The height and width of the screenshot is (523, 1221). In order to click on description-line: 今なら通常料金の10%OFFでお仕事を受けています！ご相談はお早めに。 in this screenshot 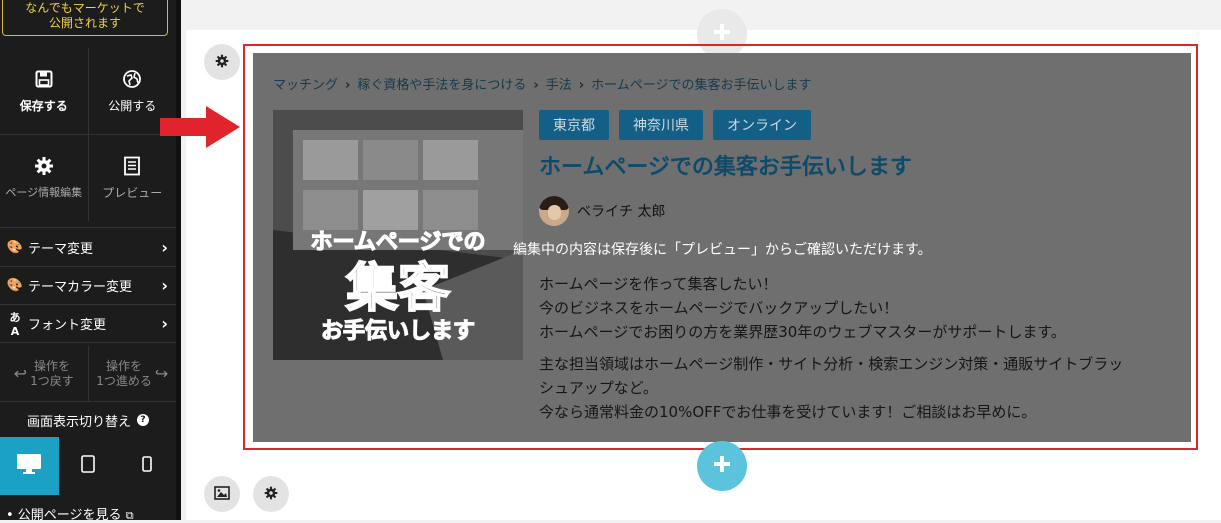, I will do `click(788, 412)`.